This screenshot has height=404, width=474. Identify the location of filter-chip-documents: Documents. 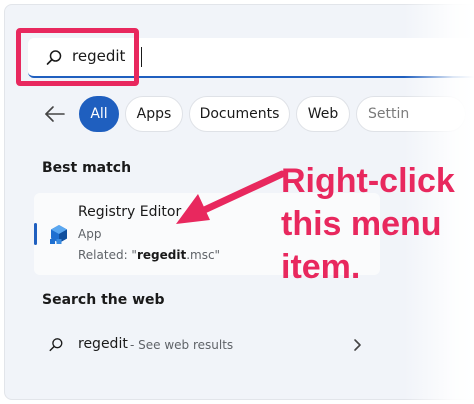
(239, 114).